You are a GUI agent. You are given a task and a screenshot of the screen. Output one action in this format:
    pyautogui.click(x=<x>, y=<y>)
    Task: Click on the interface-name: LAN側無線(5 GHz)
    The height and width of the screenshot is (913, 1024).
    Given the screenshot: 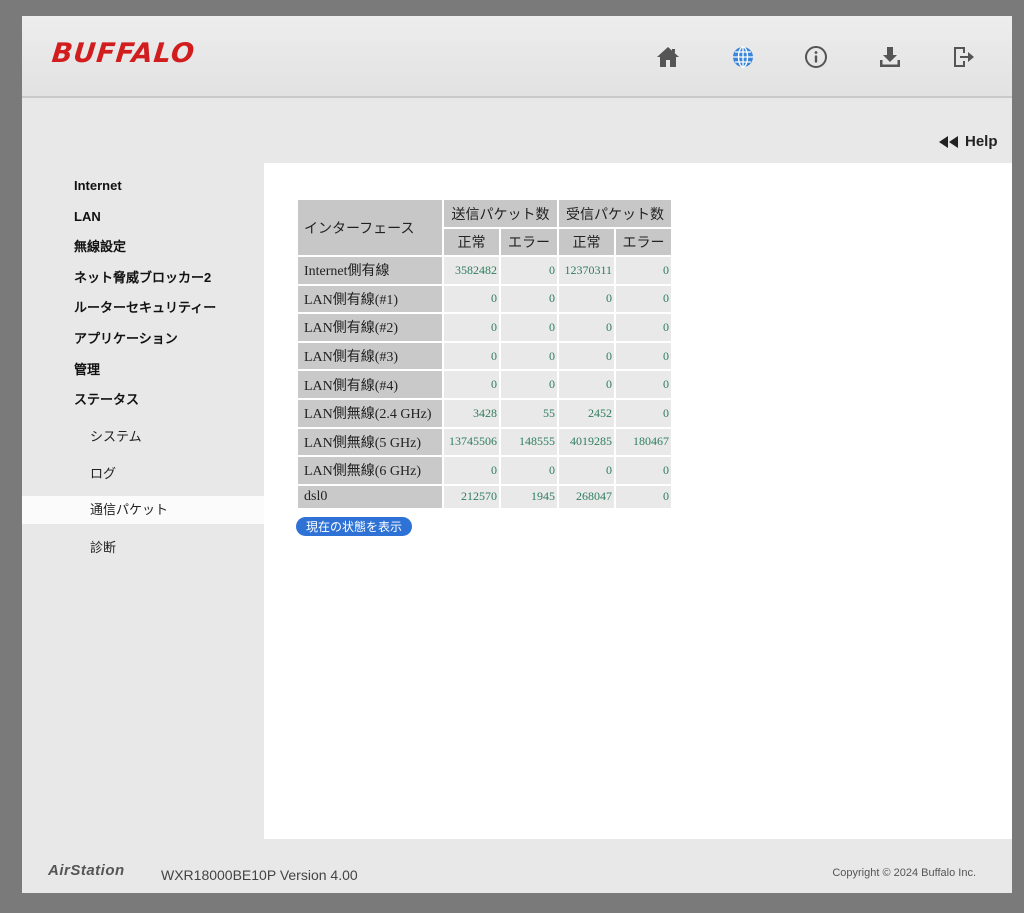 What is the action you would take?
    pyautogui.click(x=370, y=442)
    